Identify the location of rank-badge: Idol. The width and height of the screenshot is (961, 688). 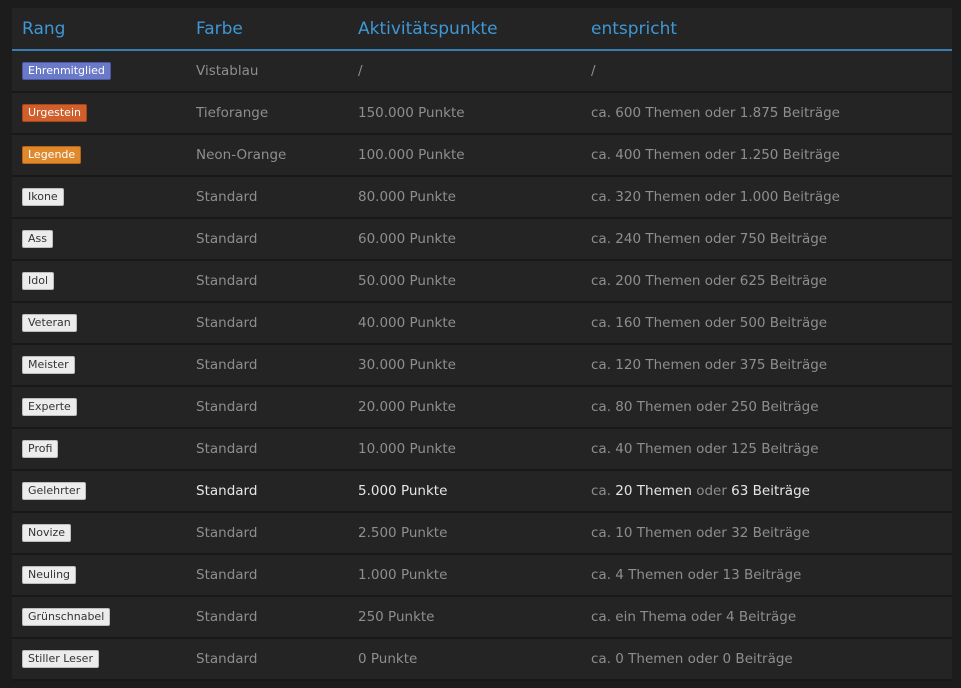
(38, 281).